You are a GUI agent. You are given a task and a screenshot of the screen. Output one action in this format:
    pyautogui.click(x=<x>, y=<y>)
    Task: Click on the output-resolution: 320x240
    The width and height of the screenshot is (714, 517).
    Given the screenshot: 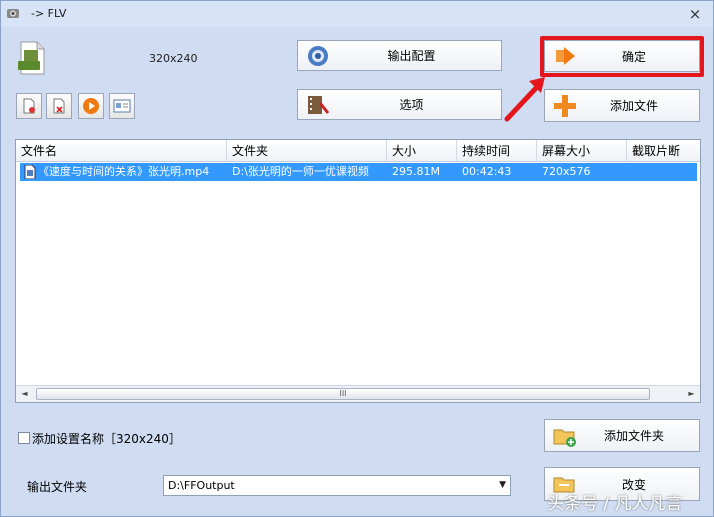 What is the action you would take?
    pyautogui.click(x=173, y=58)
    